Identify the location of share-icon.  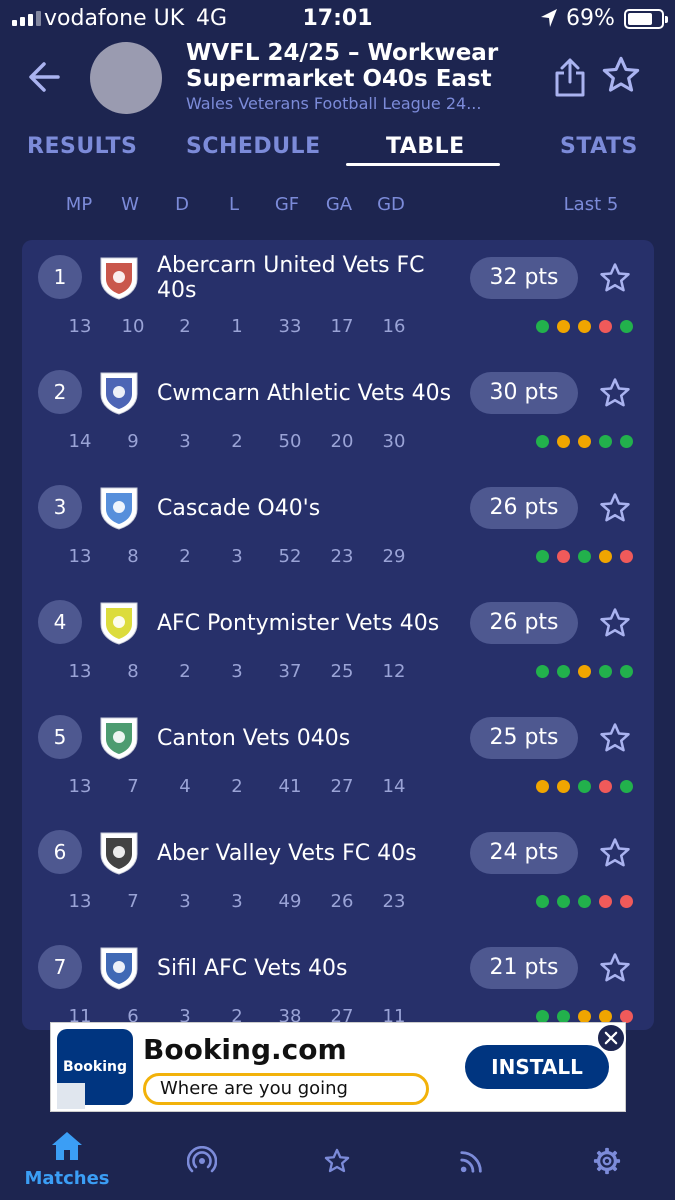
(570, 77).